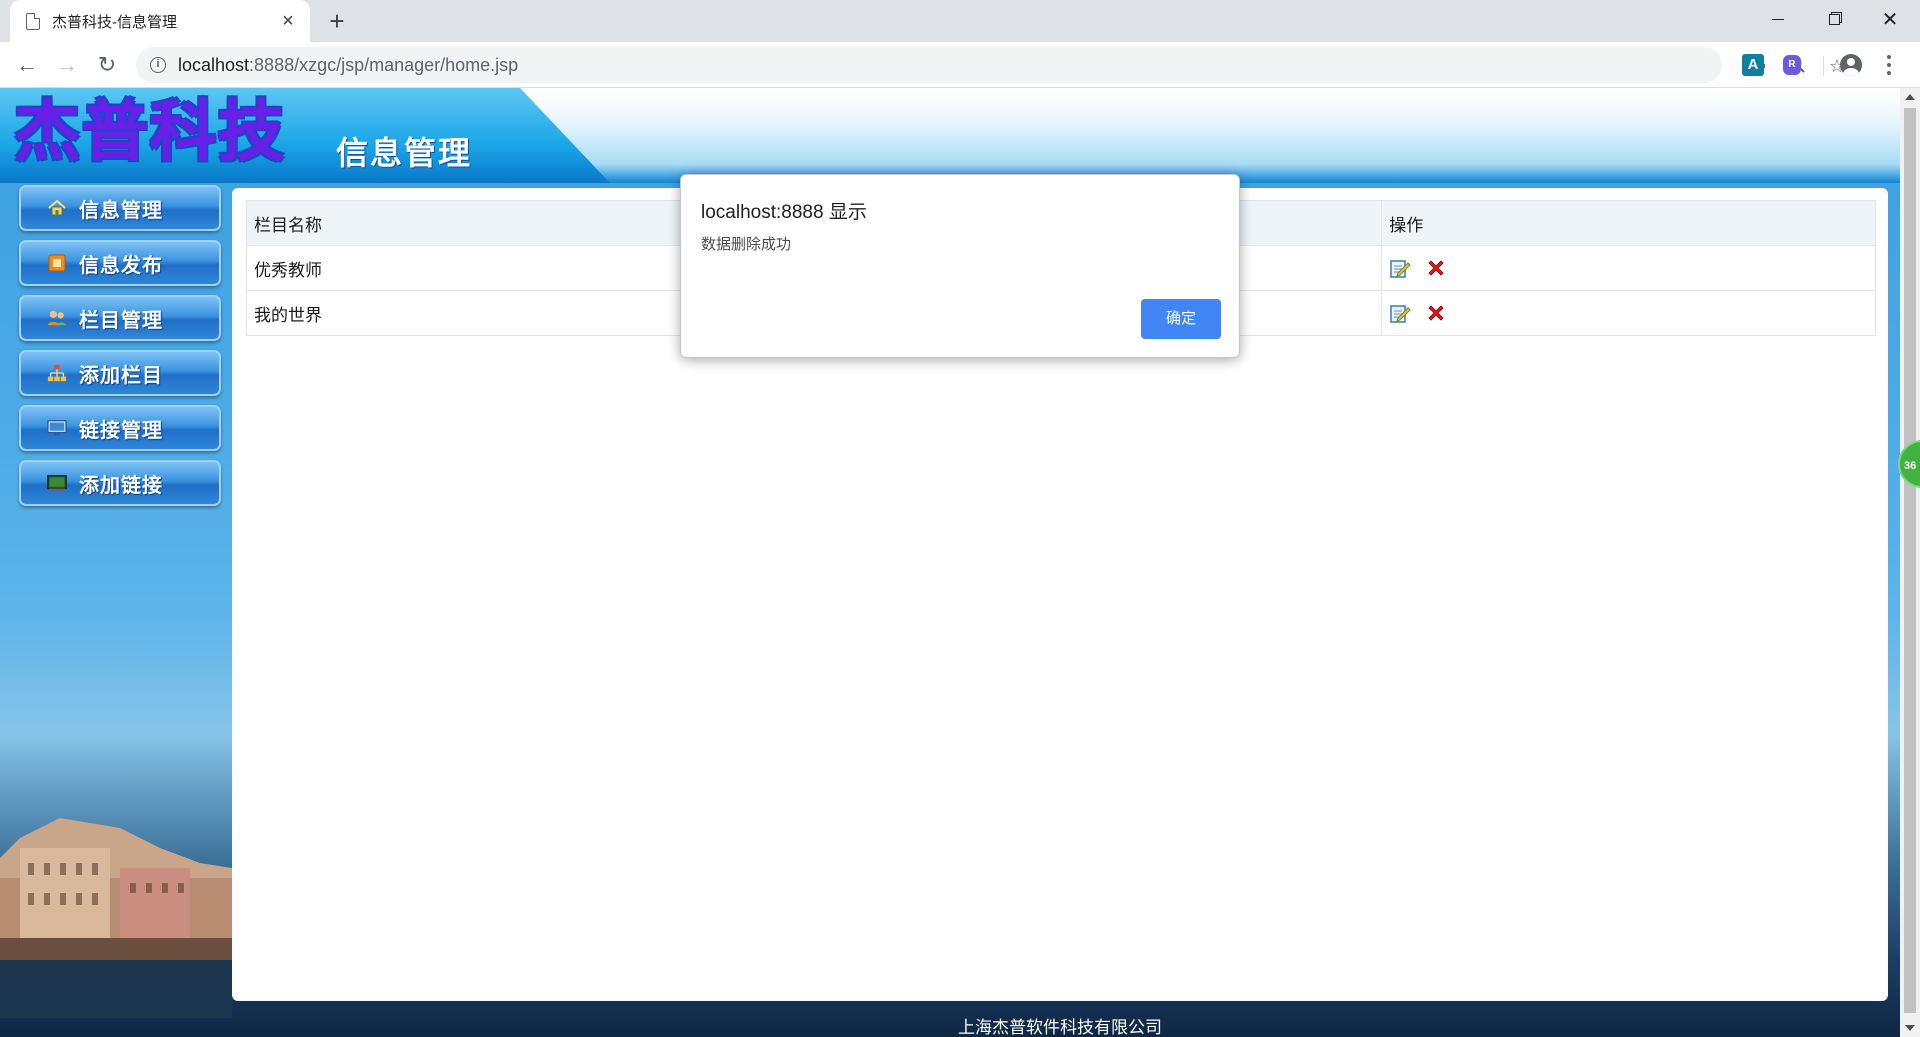 This screenshot has height=1037, width=1920. What do you see at coordinates (1823, 66) in the screenshot?
I see `toolbar-divider` at bounding box center [1823, 66].